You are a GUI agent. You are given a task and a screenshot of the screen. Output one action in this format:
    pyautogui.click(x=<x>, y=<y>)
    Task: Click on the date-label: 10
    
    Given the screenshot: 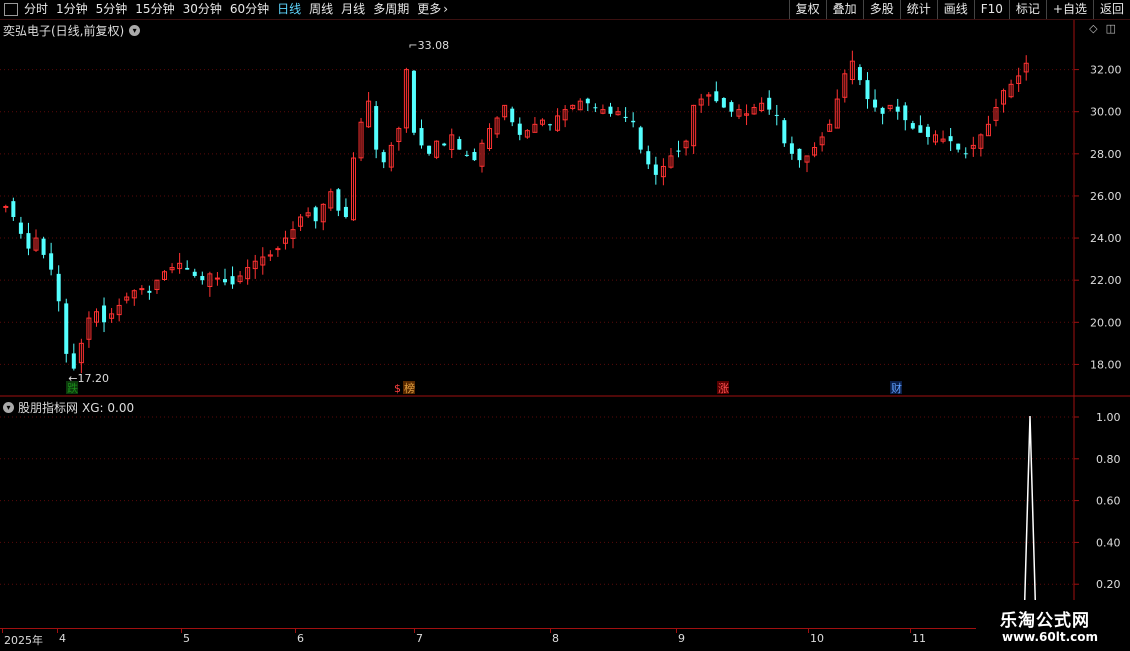 What is the action you would take?
    pyautogui.click(x=817, y=638)
    